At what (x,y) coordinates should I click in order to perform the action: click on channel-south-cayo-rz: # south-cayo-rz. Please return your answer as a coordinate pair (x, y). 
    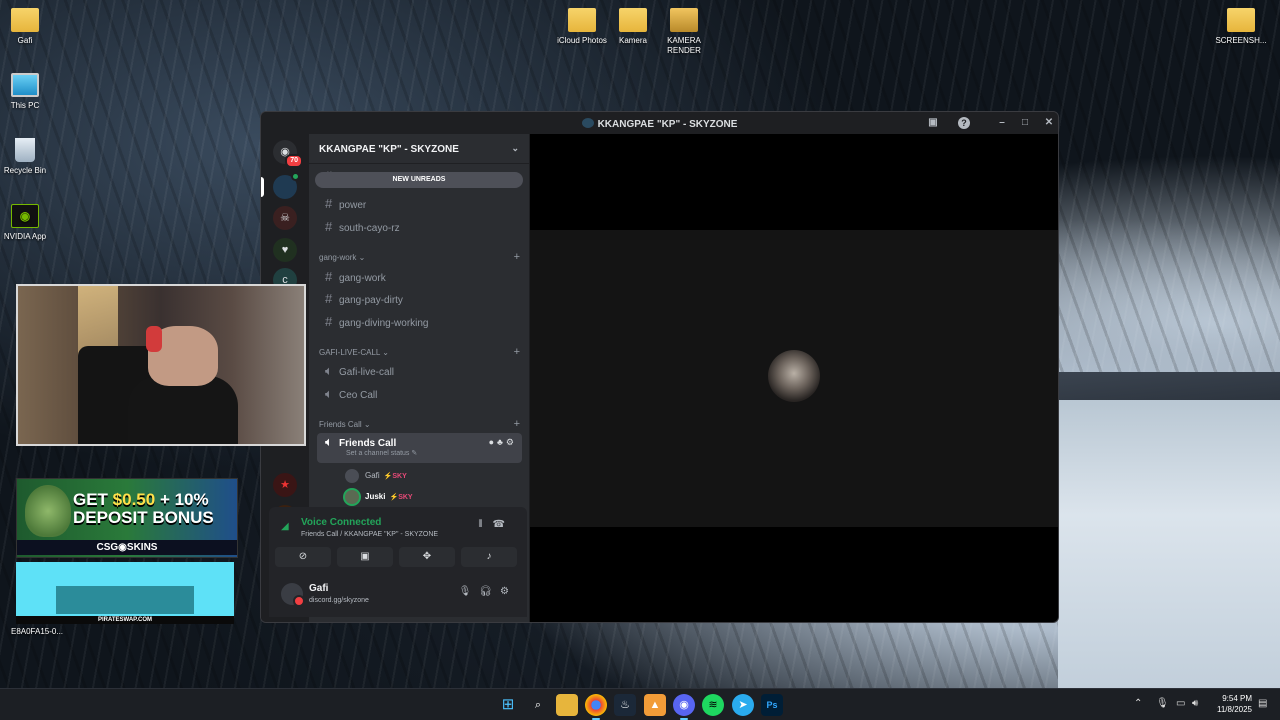
    Looking at the image, I should click on (419, 227).